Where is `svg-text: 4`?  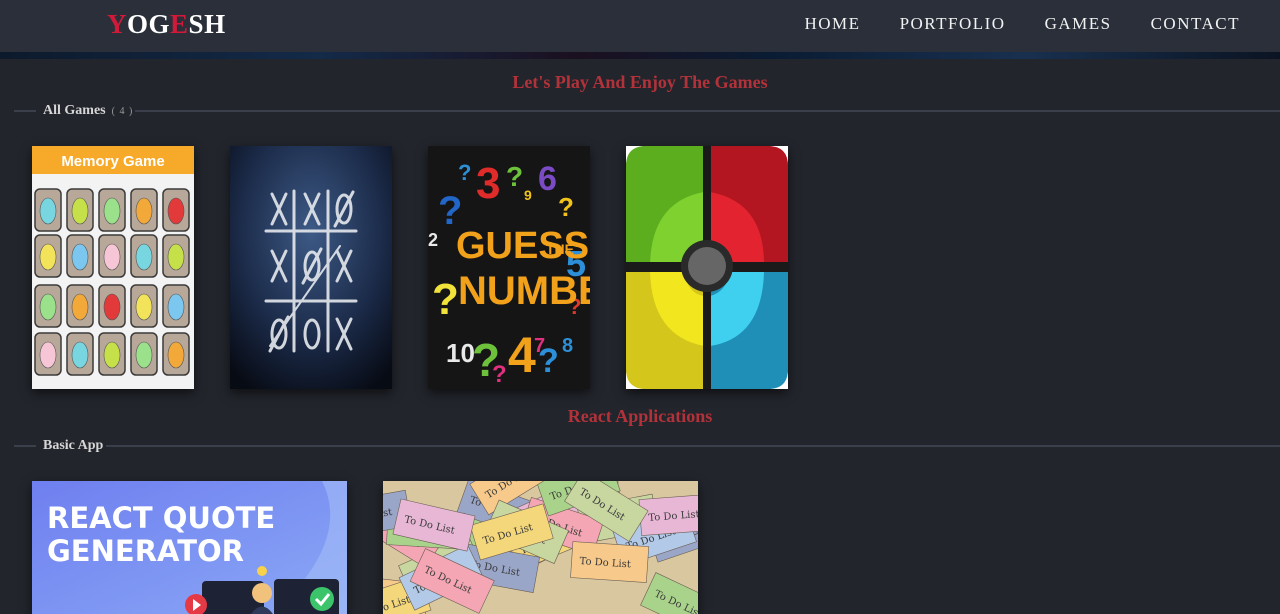
svg-text: 4 is located at coordinates (522, 355).